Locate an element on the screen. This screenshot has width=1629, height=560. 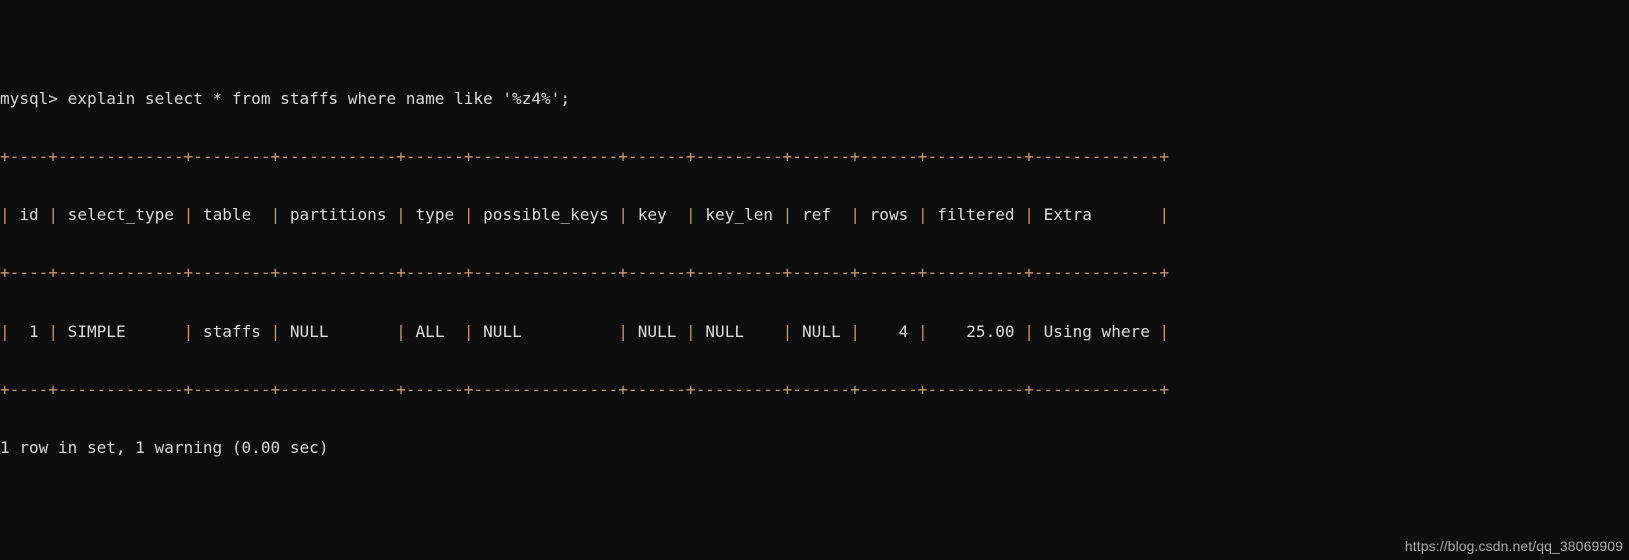
watermark-url: https://blog.csdn.net/qq_38069909 is located at coordinates (1513, 545).